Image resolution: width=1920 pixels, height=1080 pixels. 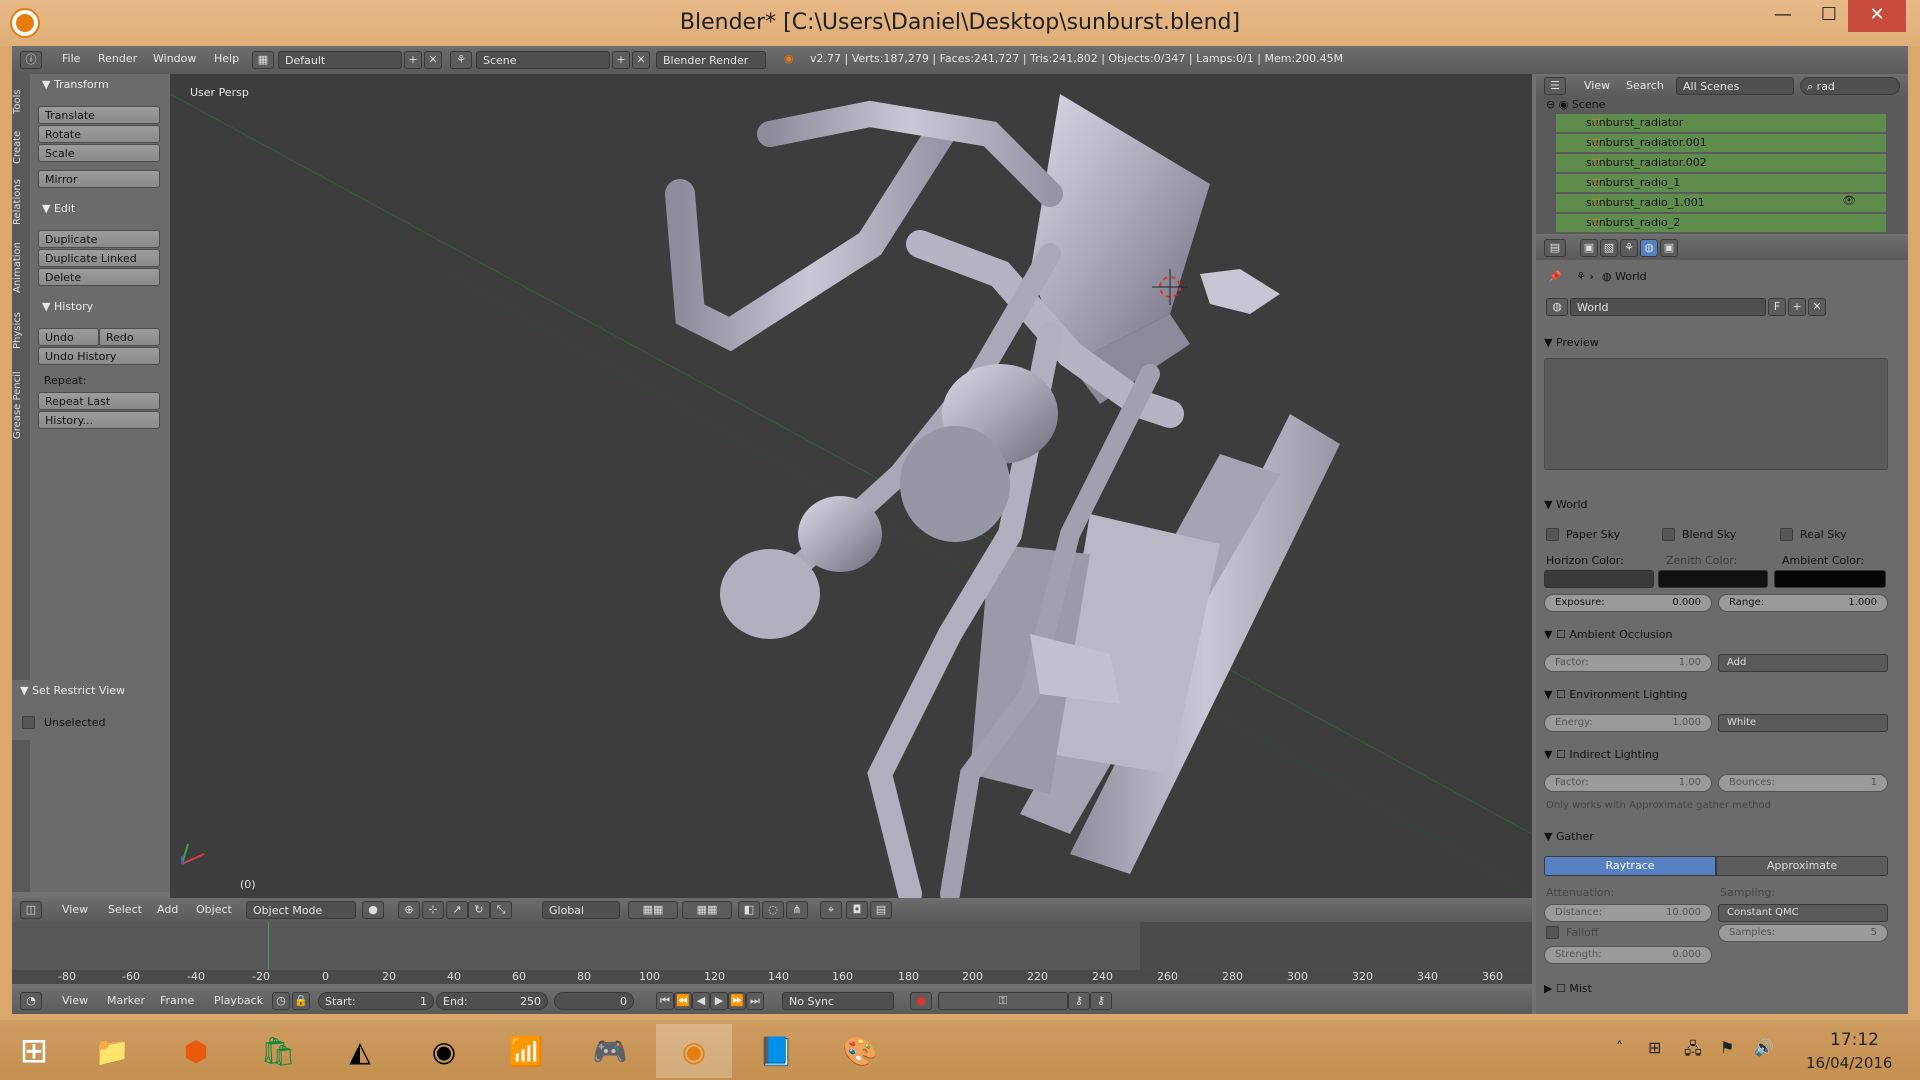 What do you see at coordinates (1829, 16) in the screenshot?
I see `maximize-button: ☐` at bounding box center [1829, 16].